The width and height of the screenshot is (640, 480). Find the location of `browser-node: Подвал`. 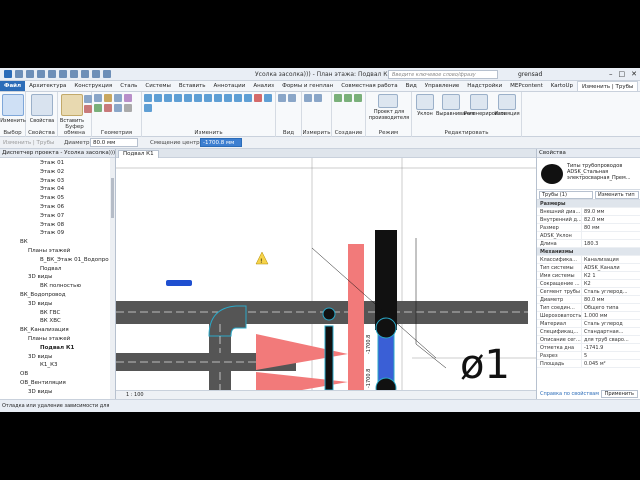

browser-node: Подвал is located at coordinates (50, 269).